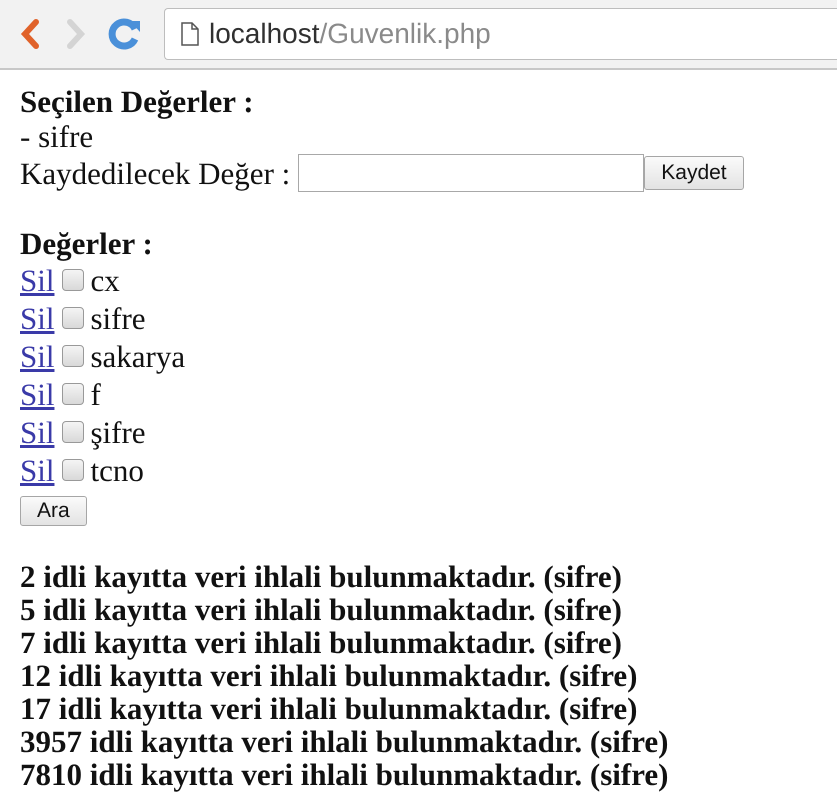 The image size is (837, 799). I want to click on value-label: tcno, so click(117, 470).